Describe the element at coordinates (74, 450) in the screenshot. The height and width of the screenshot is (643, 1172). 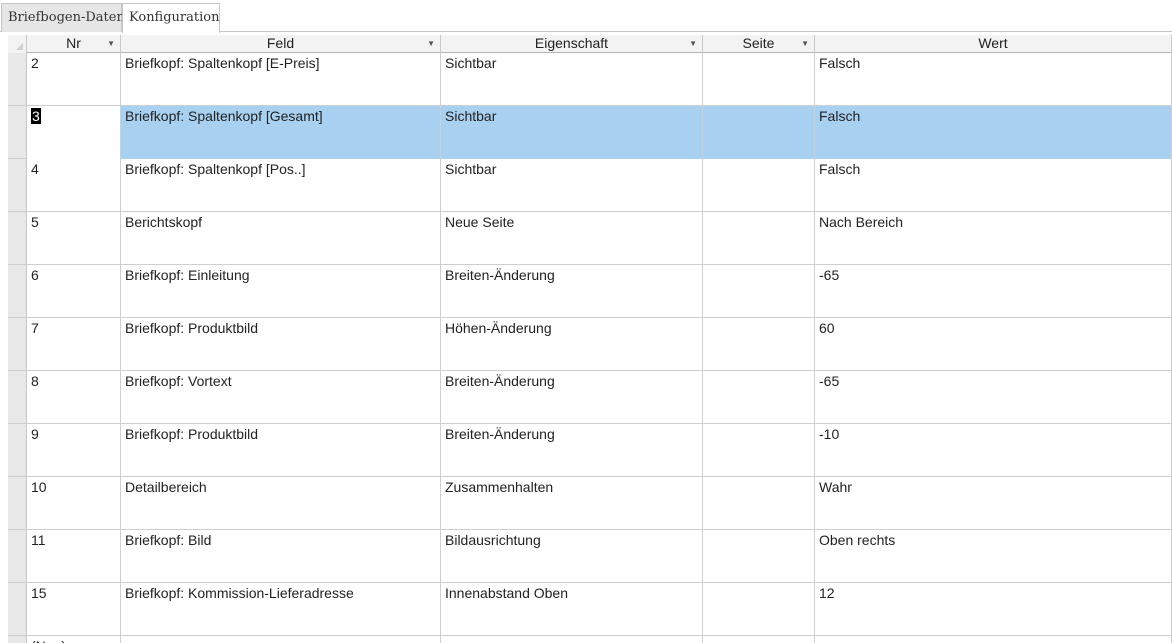
I see `cell-nr: 9` at that location.